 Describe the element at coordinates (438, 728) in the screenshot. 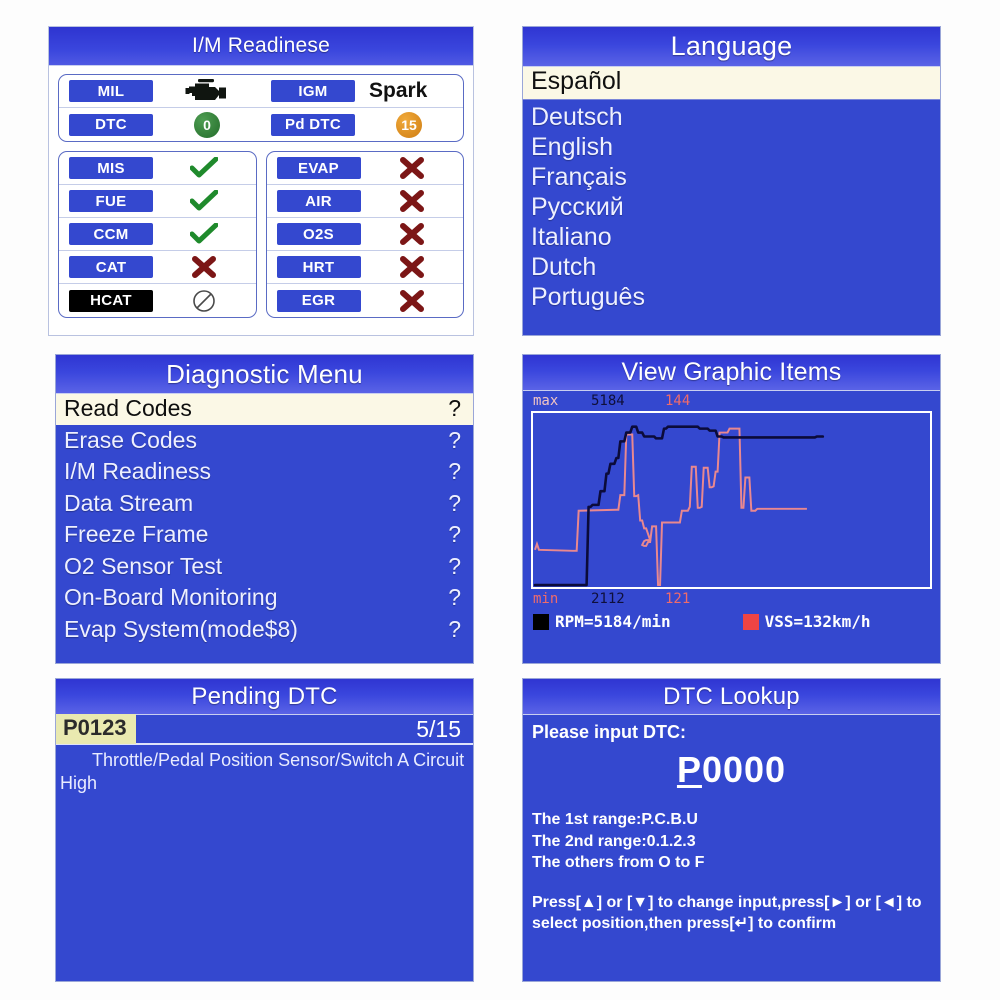

I see `pending-dtc-counter: 5/15` at that location.